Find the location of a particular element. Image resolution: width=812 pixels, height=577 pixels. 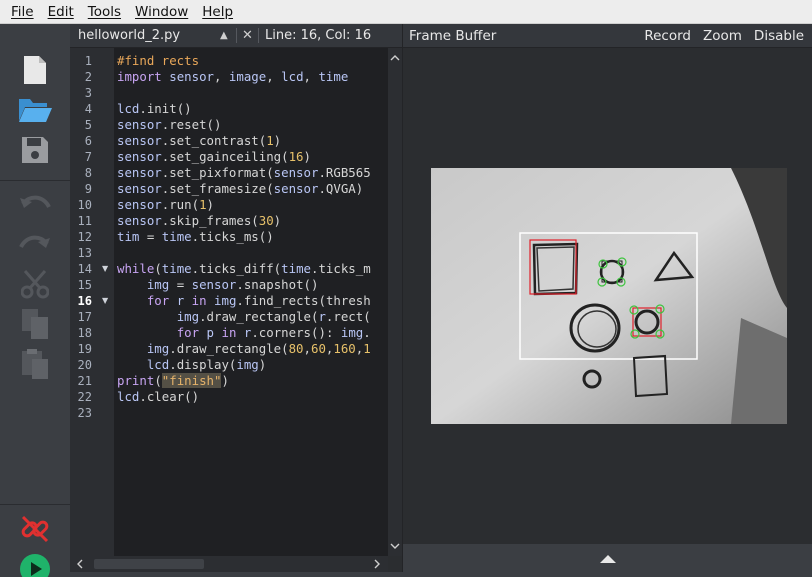

line-number: 10 is located at coordinates (84, 205).